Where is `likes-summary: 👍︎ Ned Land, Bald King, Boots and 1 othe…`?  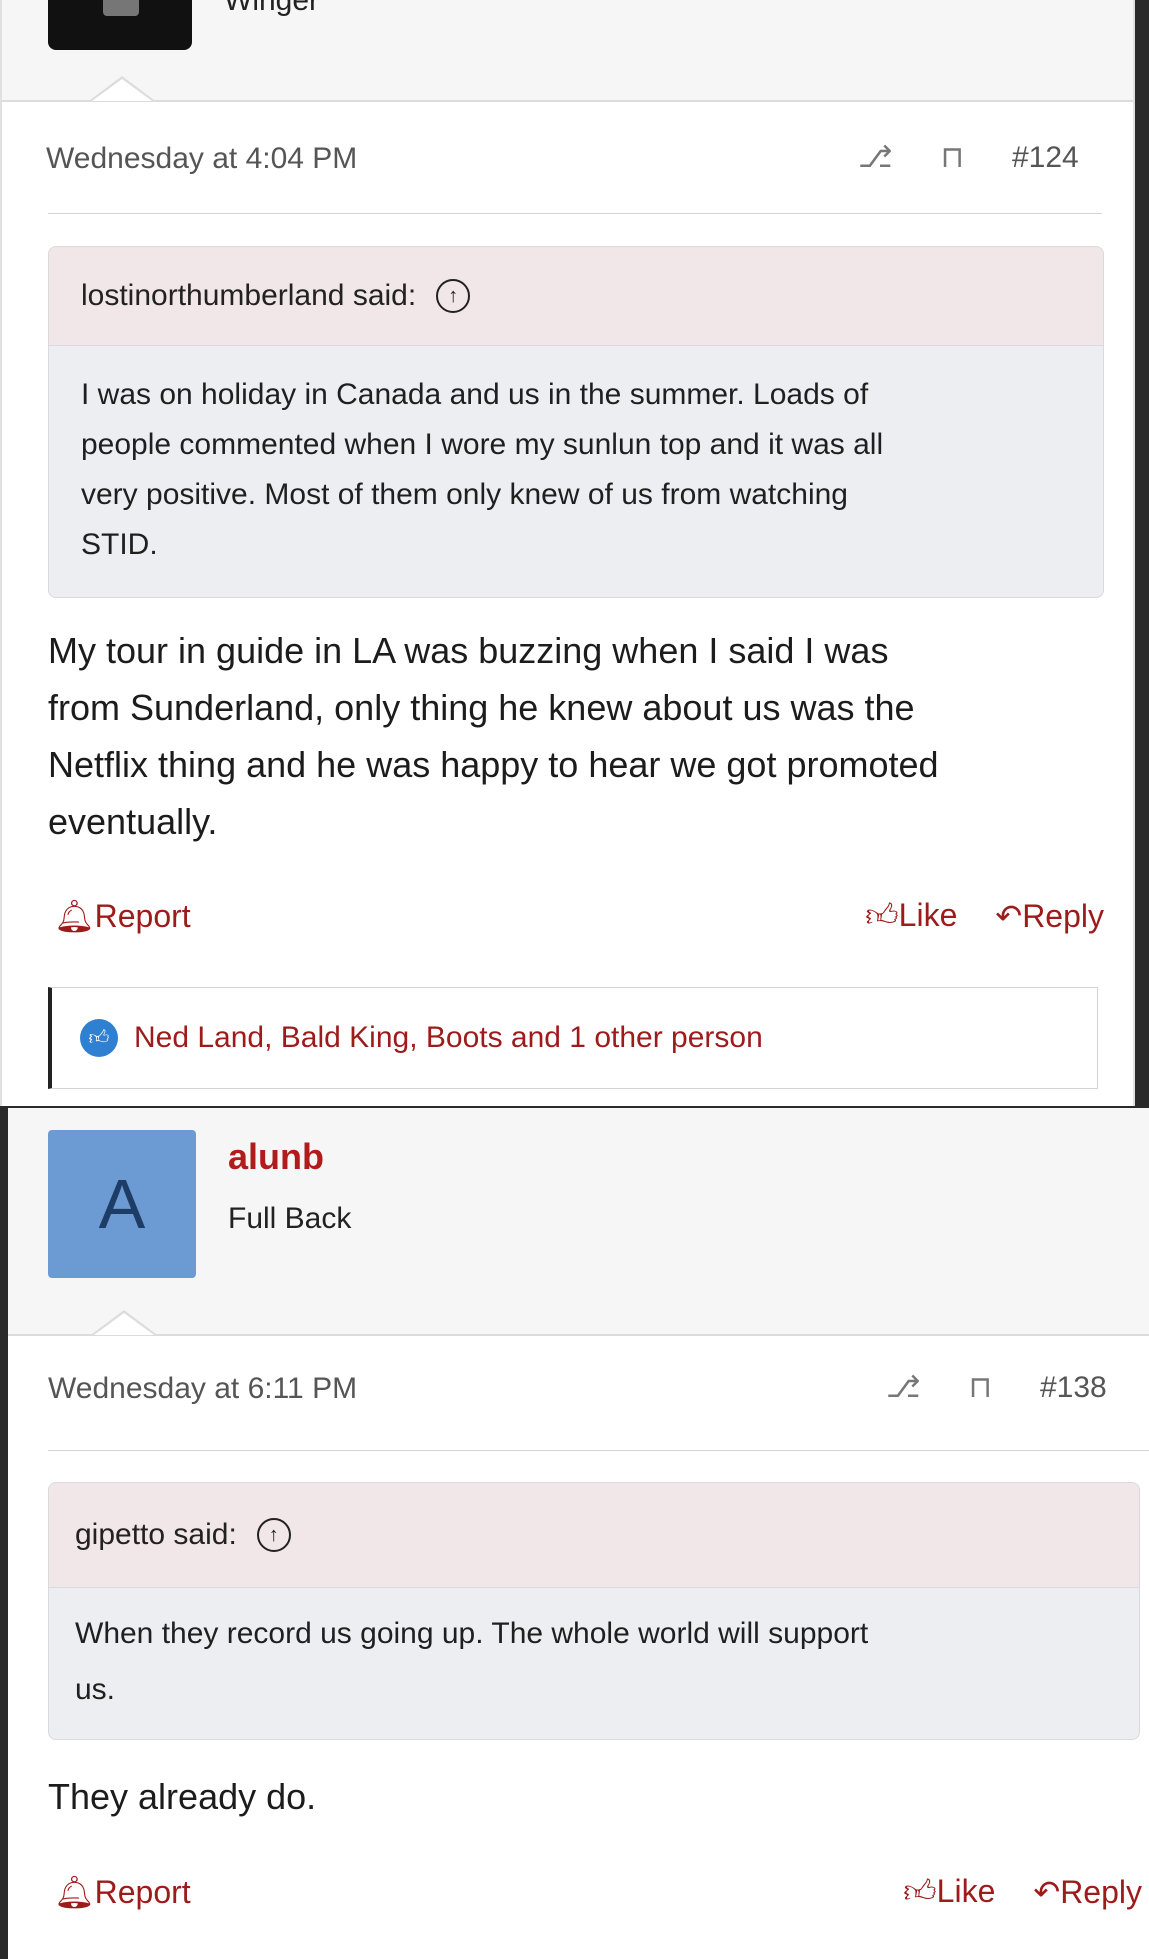
likes-summary: 👍︎ Ned Land, Bald King, Boots and 1 othe… is located at coordinates (573, 1038).